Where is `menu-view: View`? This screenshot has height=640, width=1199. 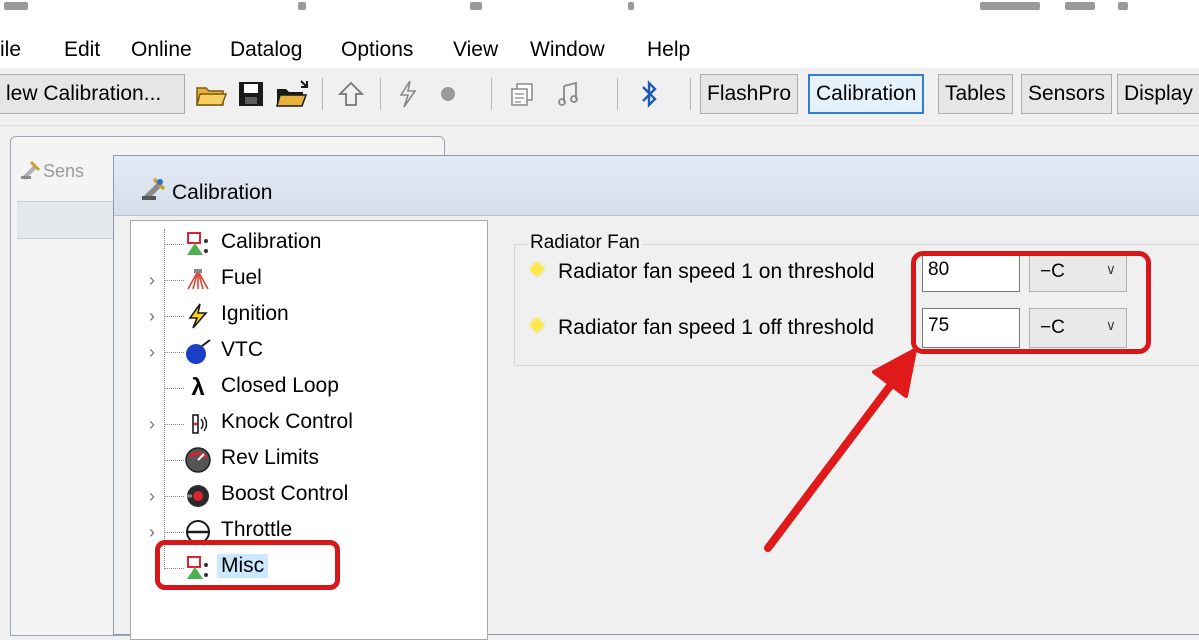 menu-view: View is located at coordinates (475, 50).